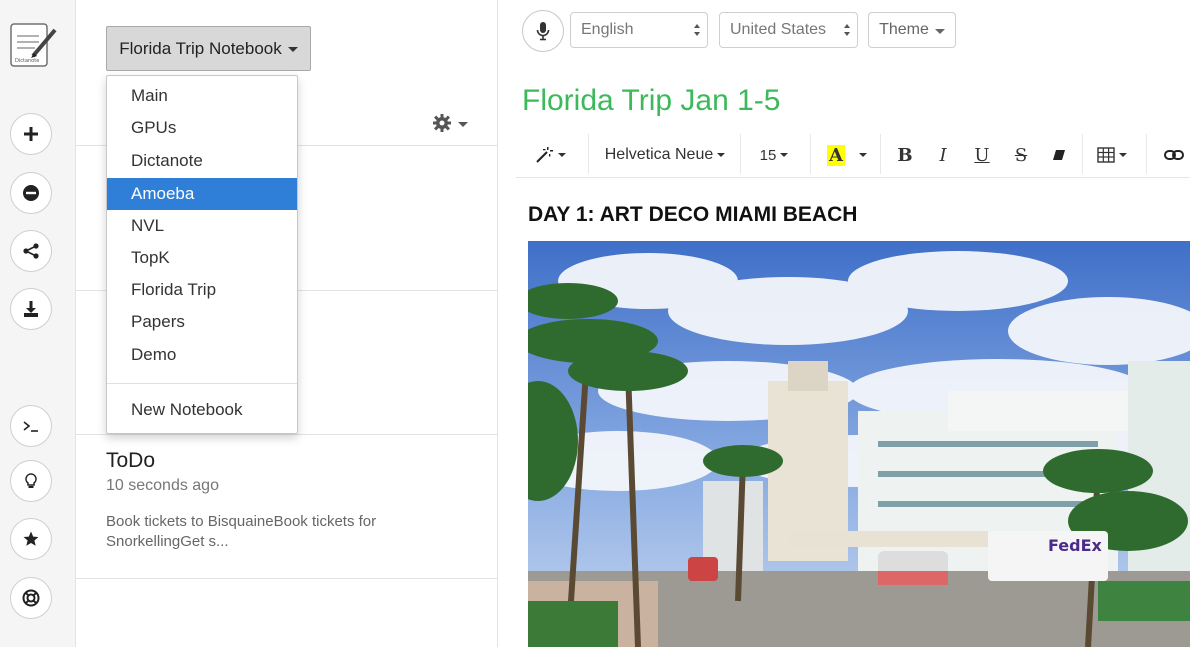  What do you see at coordinates (1106, 155) in the screenshot?
I see `table-icon` at bounding box center [1106, 155].